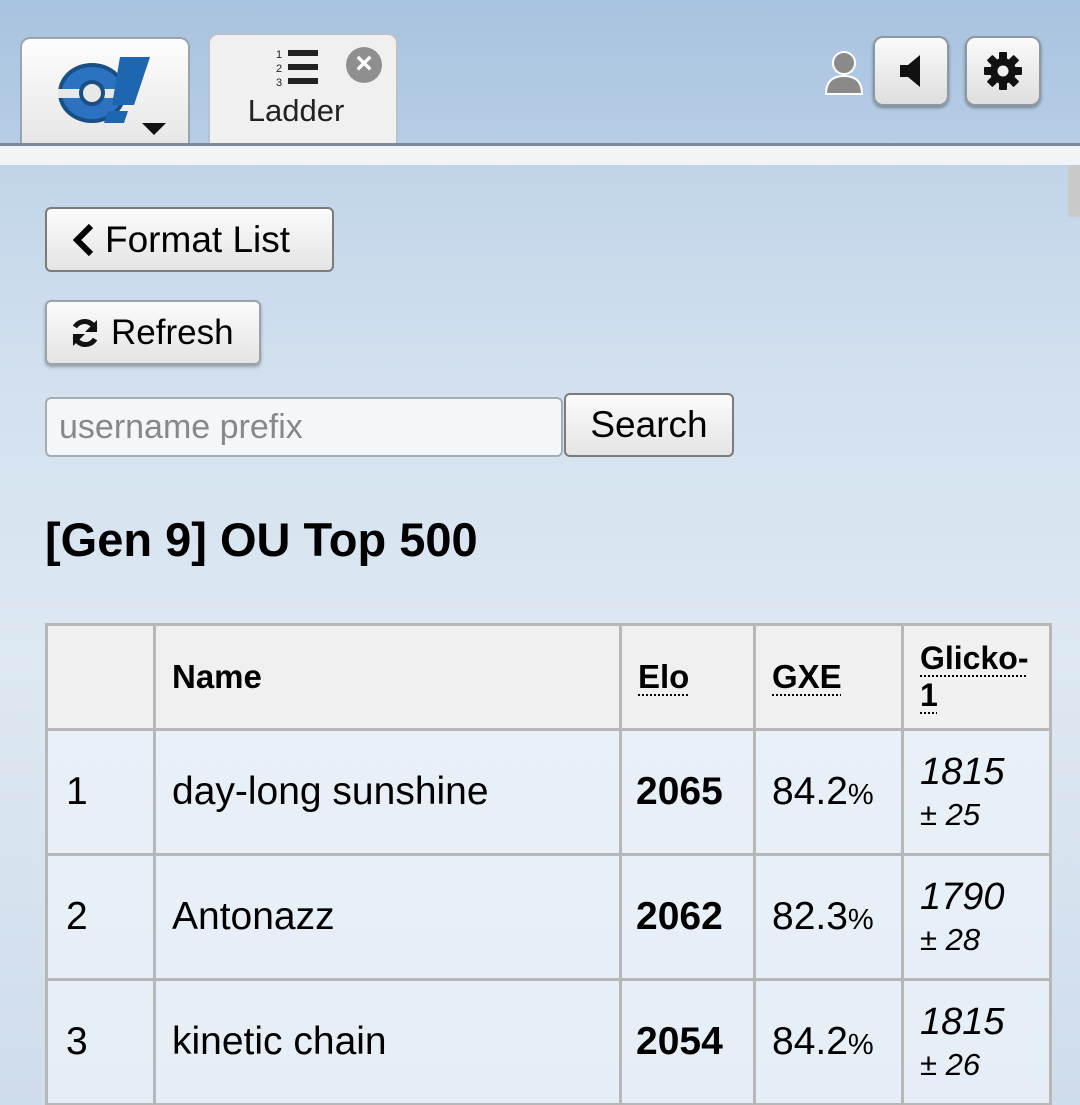  I want to click on tab-ladder: 1 2 3 Ladder ×, so click(303, 89).